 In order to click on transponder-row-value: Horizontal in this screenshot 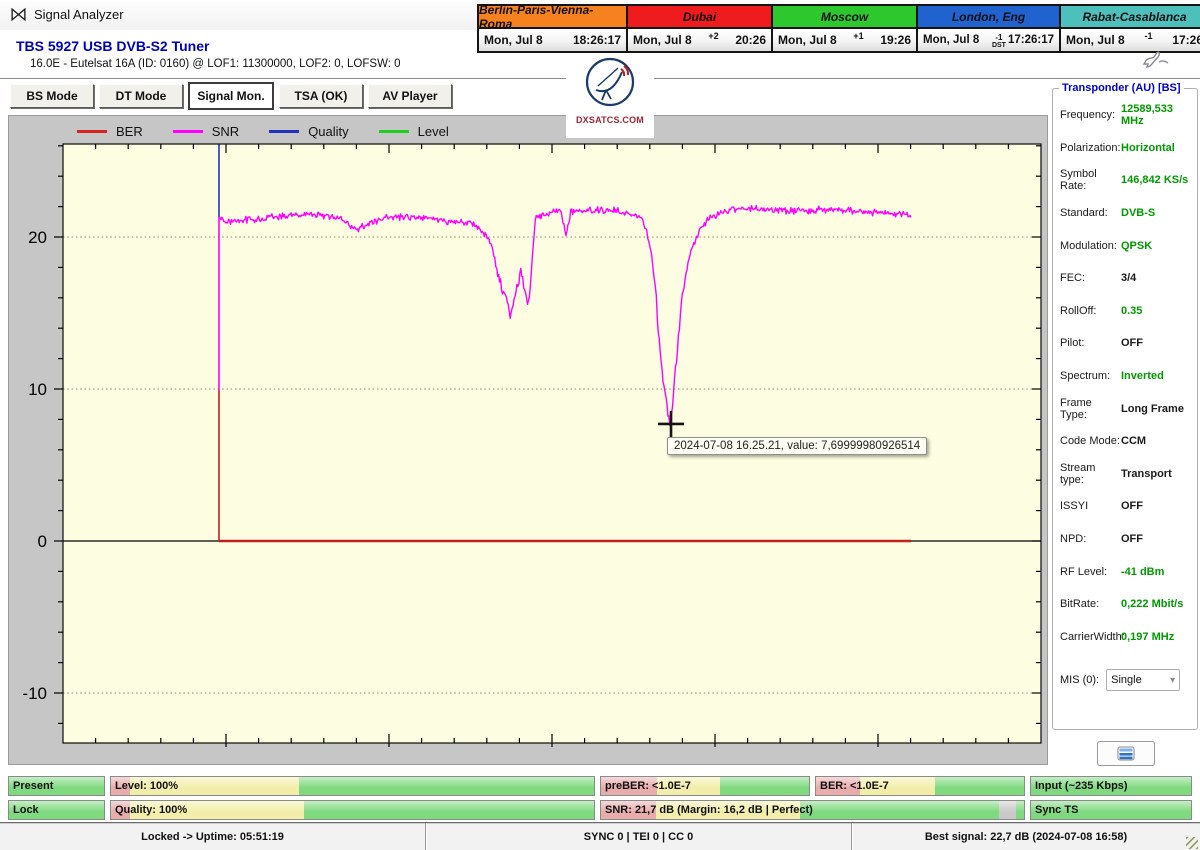, I will do `click(1148, 147)`.